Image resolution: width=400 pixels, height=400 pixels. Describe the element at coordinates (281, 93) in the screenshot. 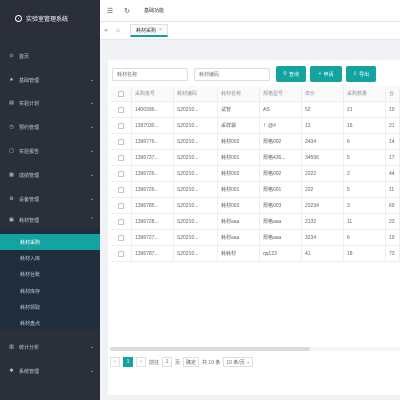

I see `col-header: 规格型号` at that location.